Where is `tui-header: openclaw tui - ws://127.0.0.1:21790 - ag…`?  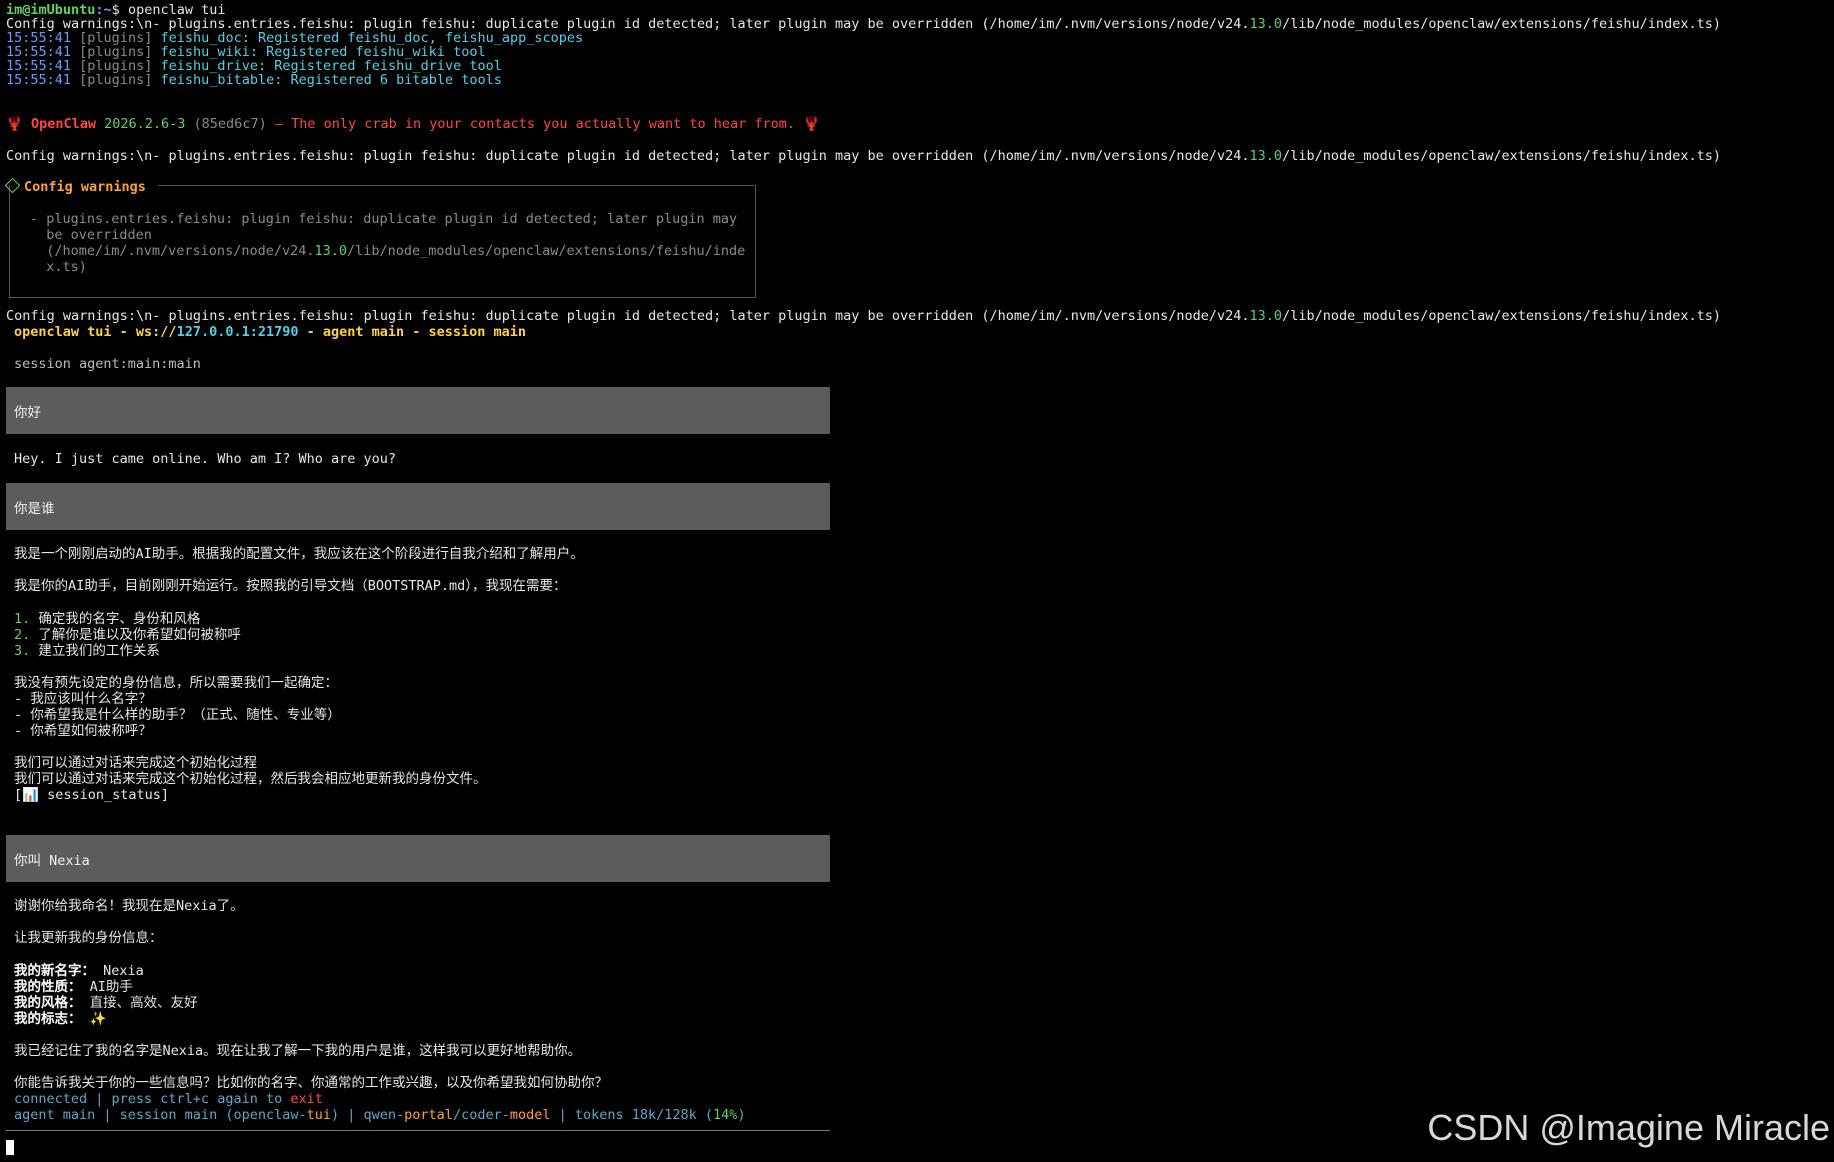
tui-header: openclaw tui - ws://127.0.0.1:21790 - ag… is located at coordinates (270, 332).